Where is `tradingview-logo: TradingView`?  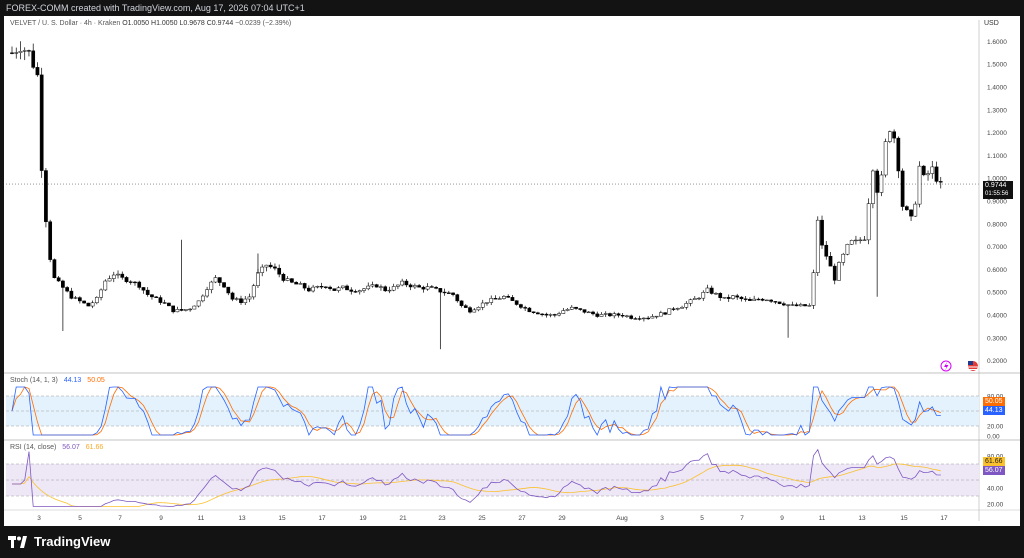
tradingview-logo: TradingView is located at coordinates (59, 541).